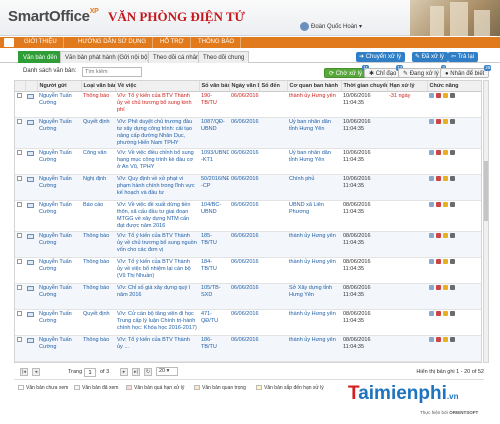 Image resolution: width=500 pixels, height=424 pixels. I want to click on col-date: Ngày văn bản, so click(244, 86).